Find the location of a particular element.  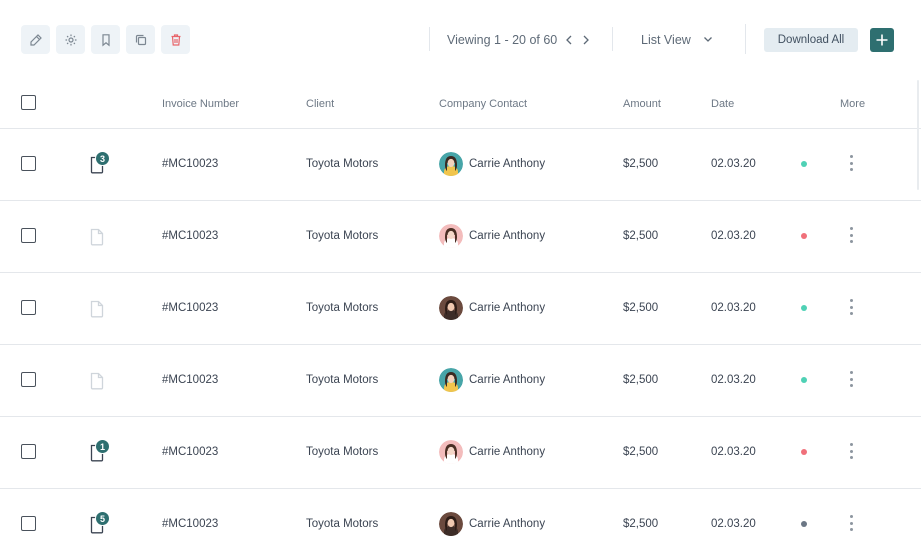

column-header-date: Date is located at coordinates (722, 104).